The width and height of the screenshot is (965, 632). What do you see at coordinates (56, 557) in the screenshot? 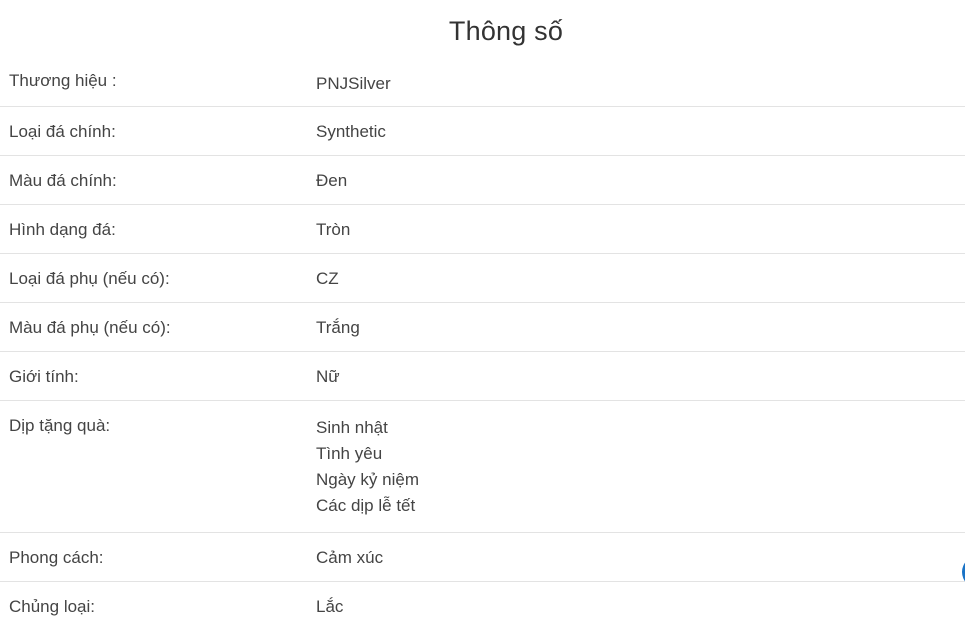
I see `spec-label: Phong cách:` at bounding box center [56, 557].